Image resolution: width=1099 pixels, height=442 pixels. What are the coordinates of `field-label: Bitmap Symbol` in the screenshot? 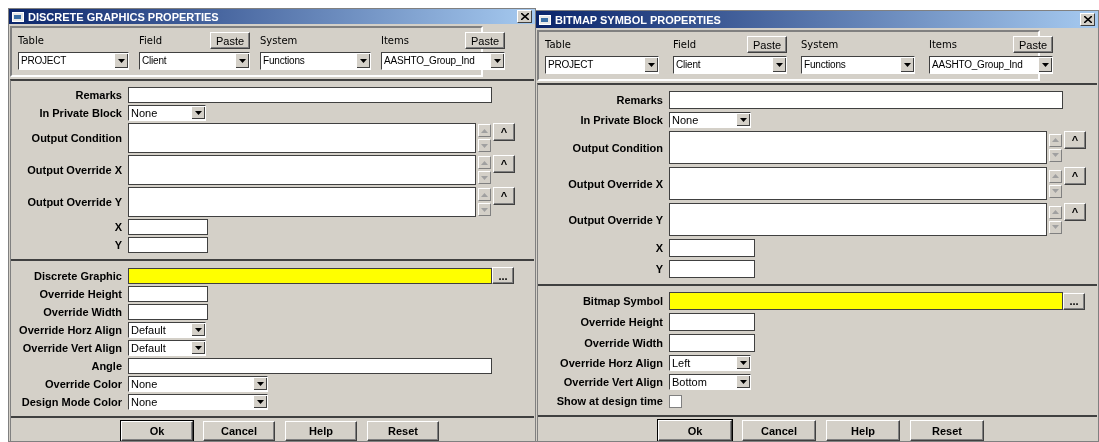 It's located at (622, 301).